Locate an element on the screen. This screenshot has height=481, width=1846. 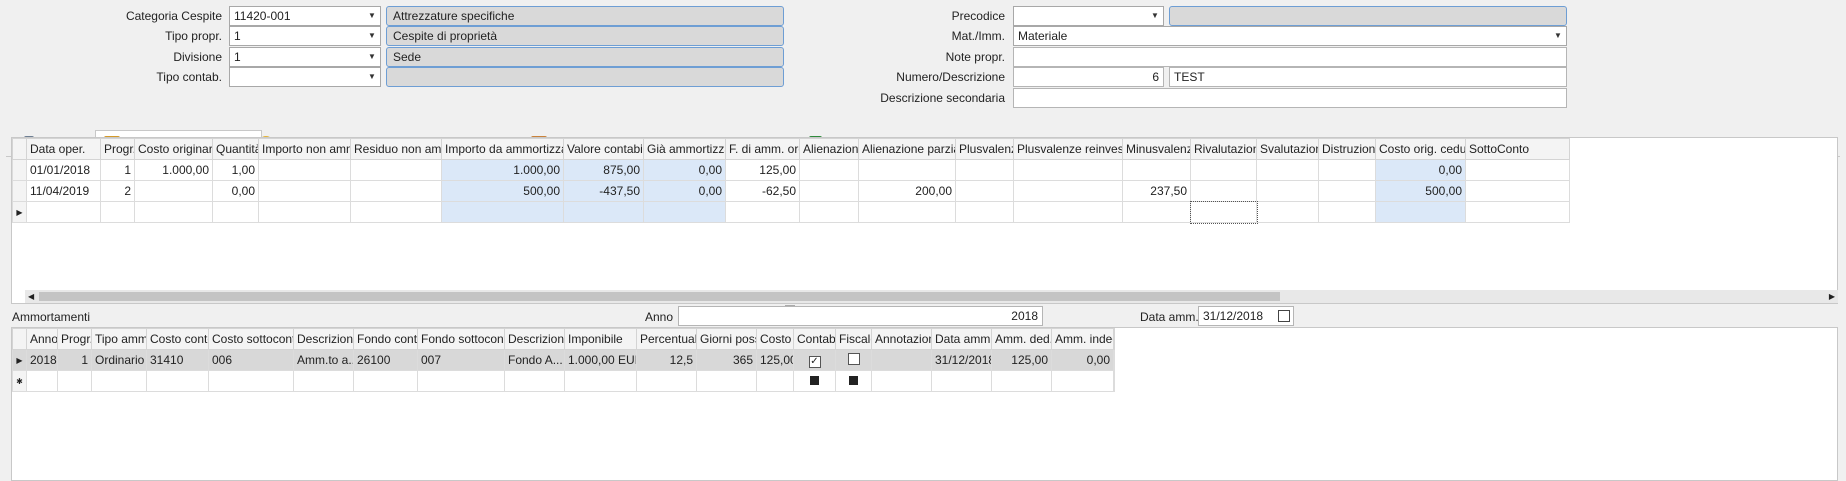
table-cell: 200,00 is located at coordinates (907, 191).